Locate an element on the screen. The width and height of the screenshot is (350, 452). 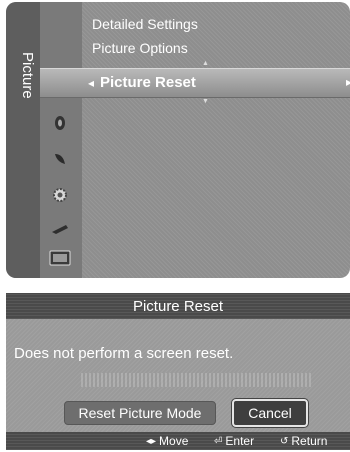
dialog-title: Picture Reset is located at coordinates (178, 306).